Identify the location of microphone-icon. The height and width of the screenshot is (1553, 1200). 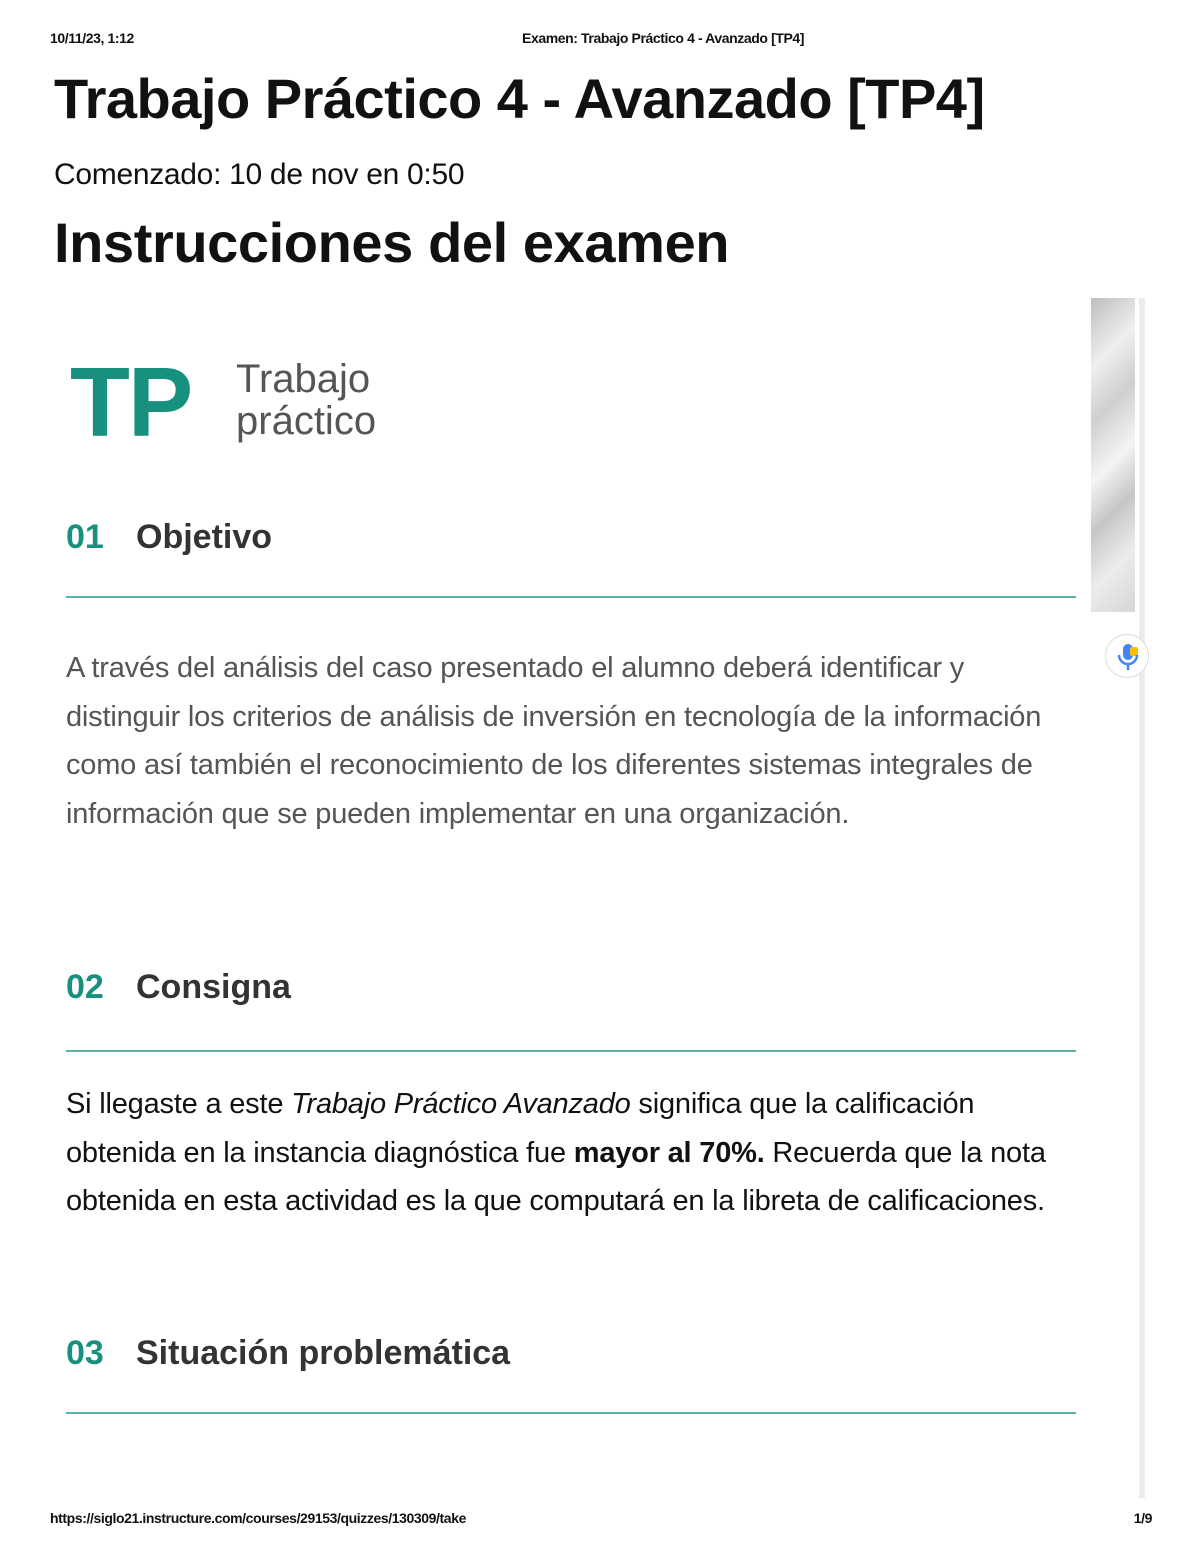
(1128, 657).